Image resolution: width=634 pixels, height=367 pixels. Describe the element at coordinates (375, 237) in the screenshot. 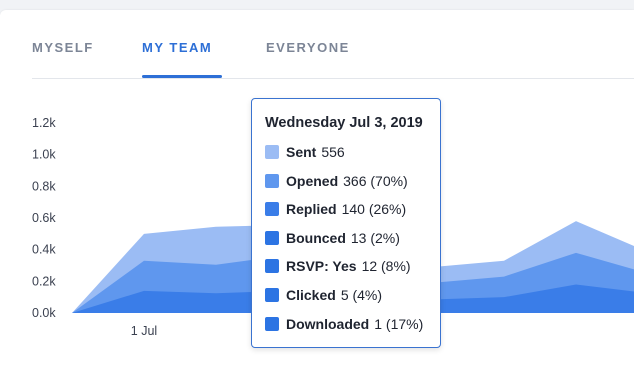

I see `tooltip-row-value: 13 (2%)` at that location.